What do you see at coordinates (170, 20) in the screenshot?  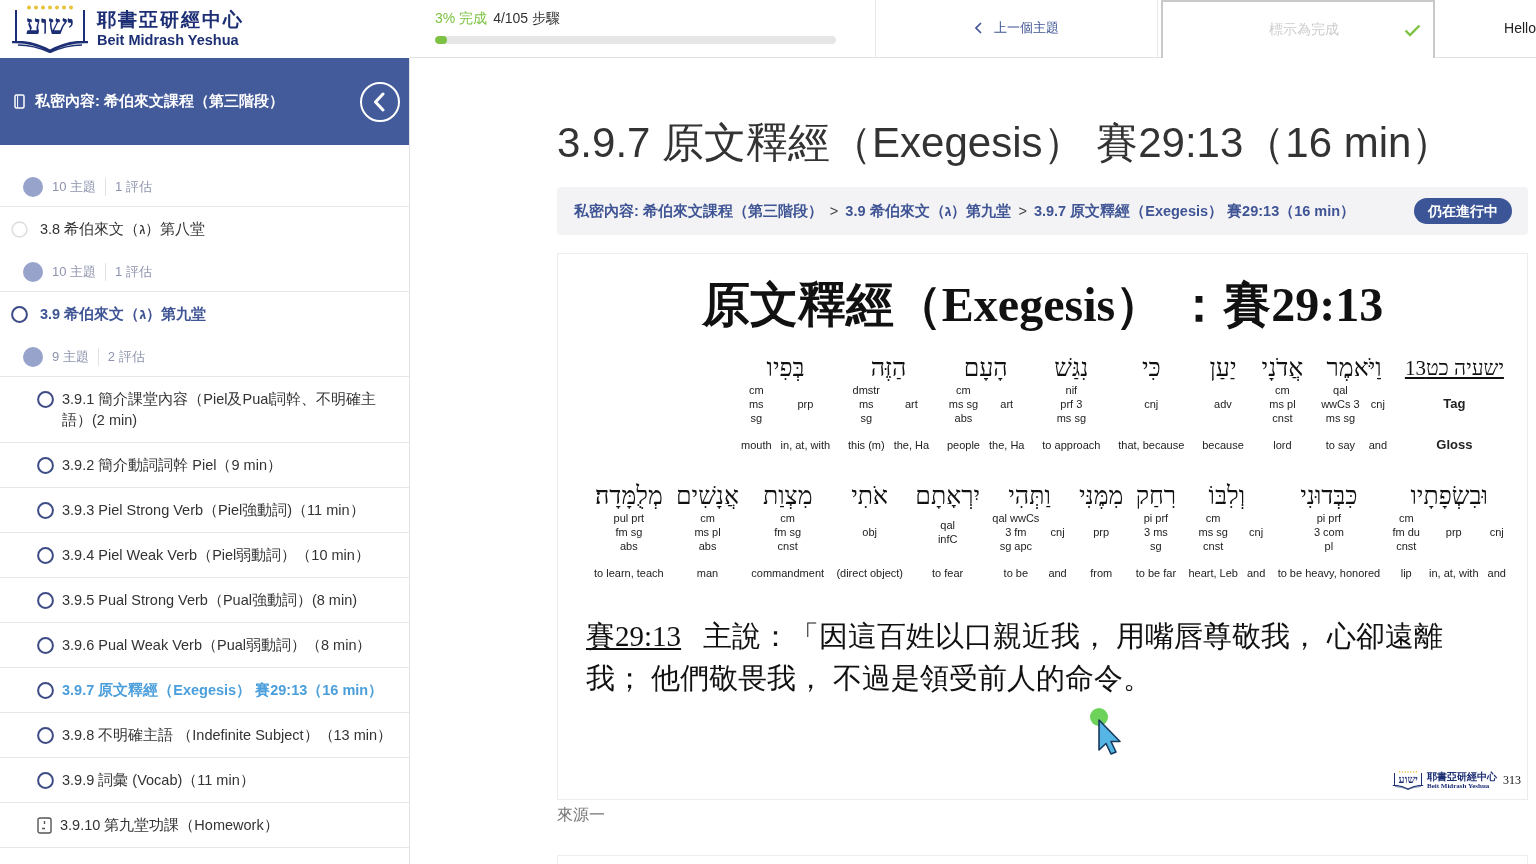 I see `logo-name: 耶書亞研經中心` at bounding box center [170, 20].